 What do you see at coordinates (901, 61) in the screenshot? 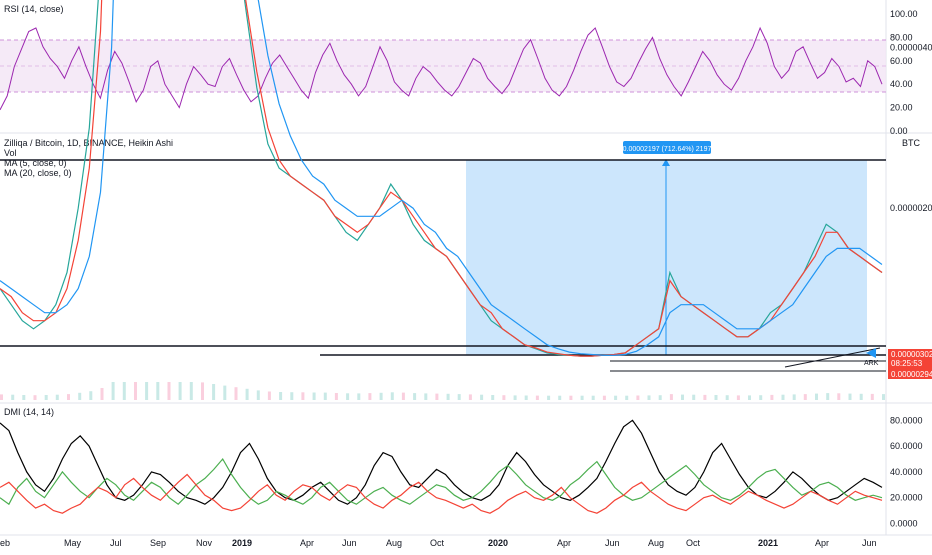
I see `rsi-tick-label: 60.00` at bounding box center [901, 61].